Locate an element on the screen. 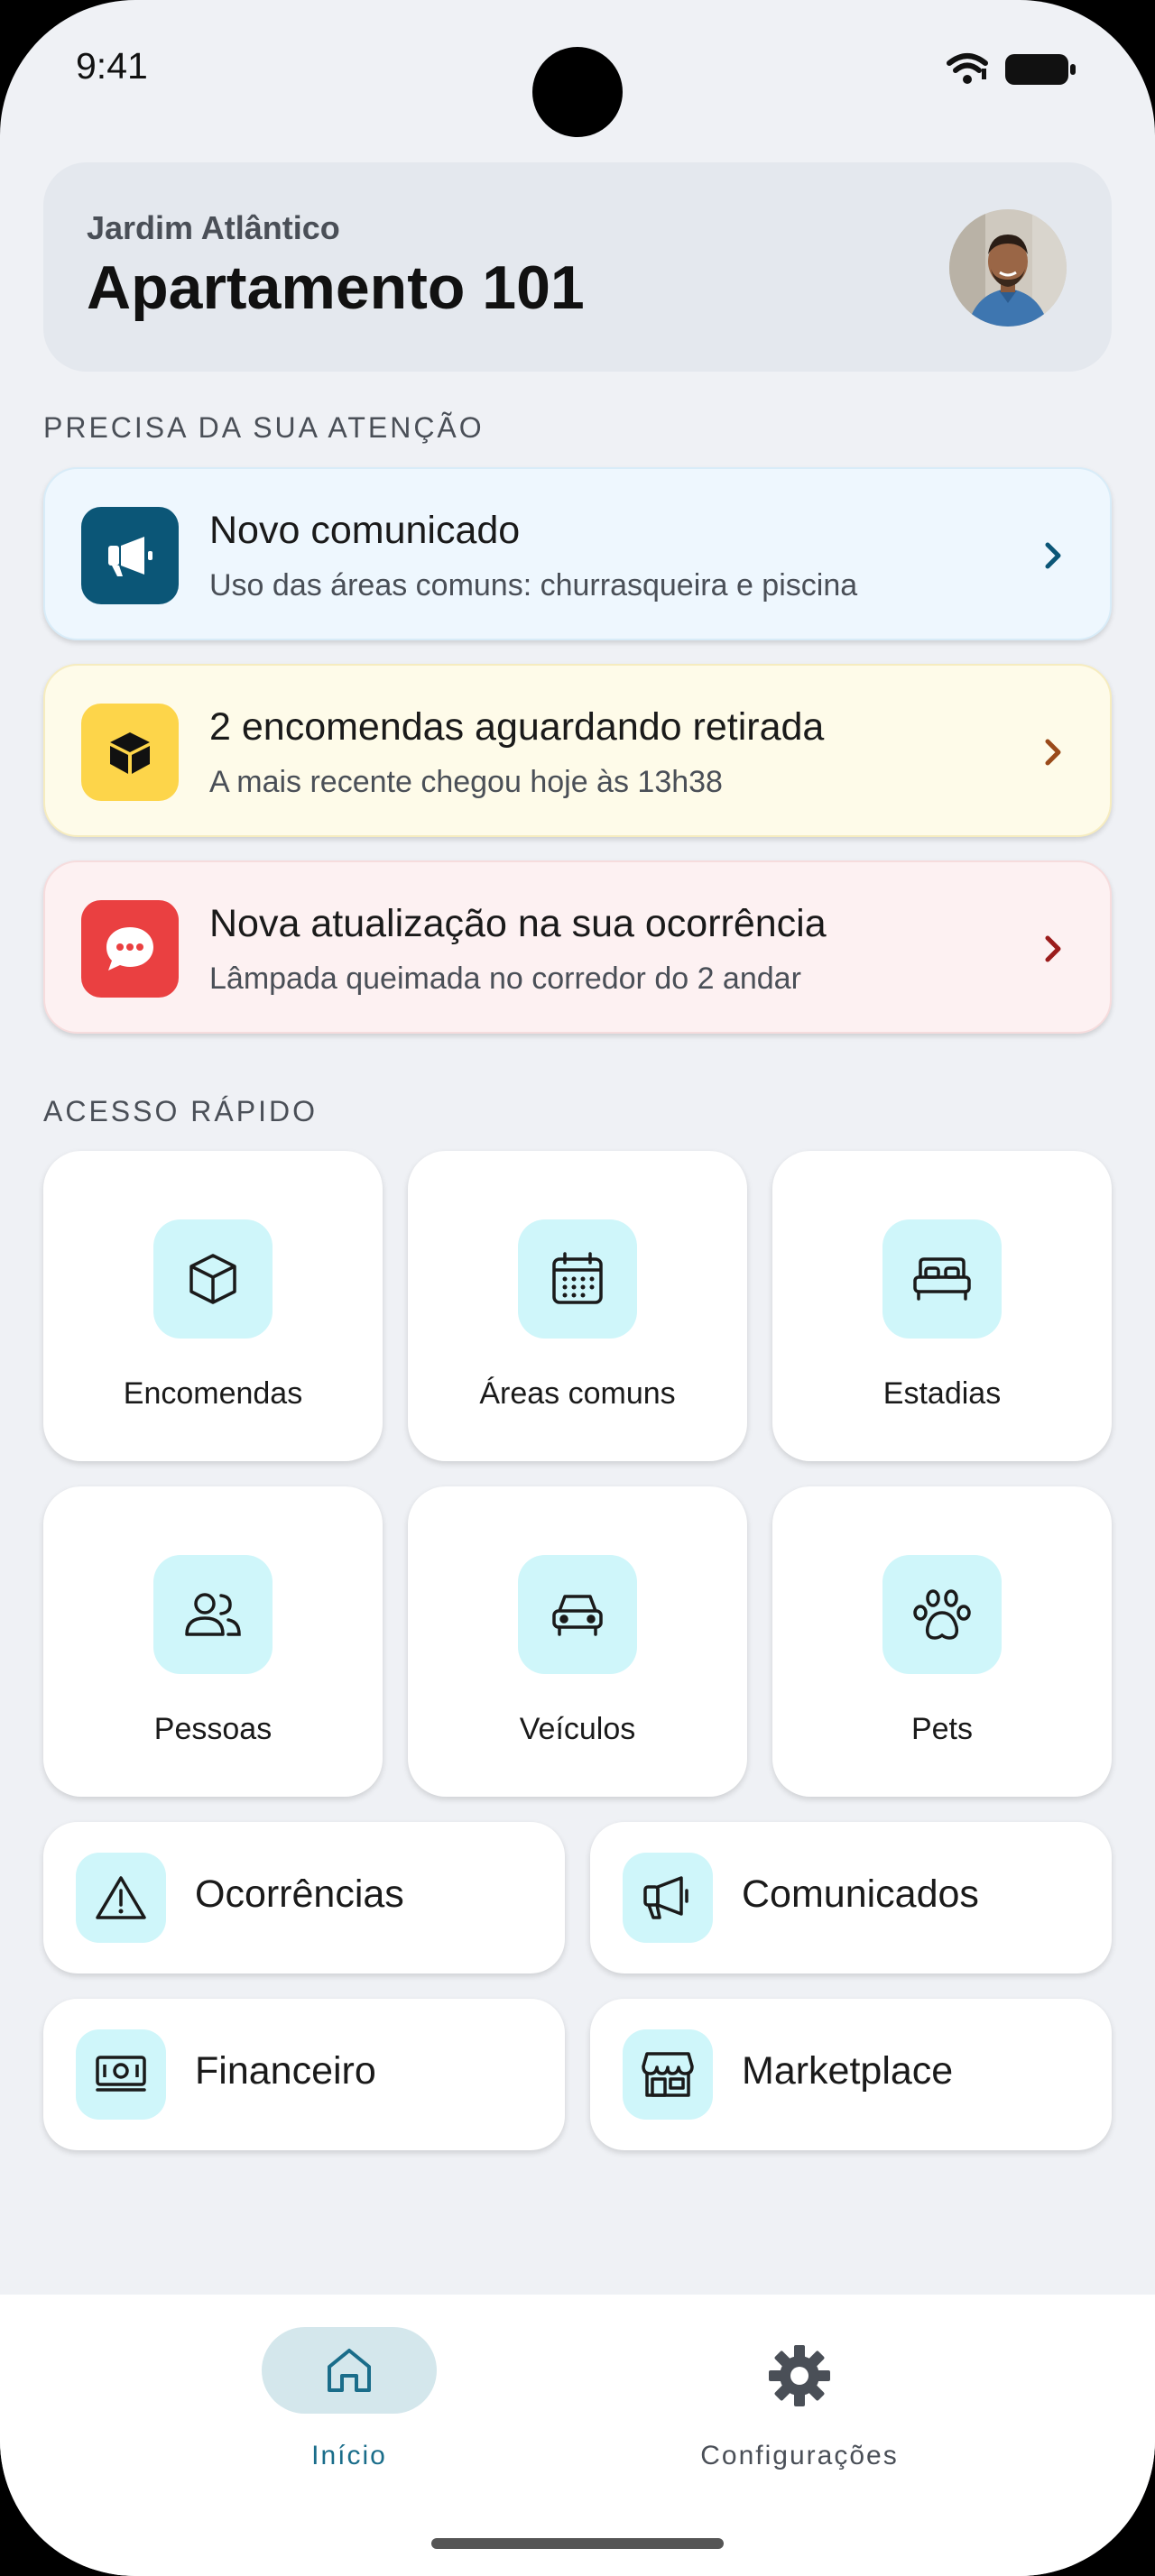  tile-estadias: Estadias is located at coordinates (942, 1306).